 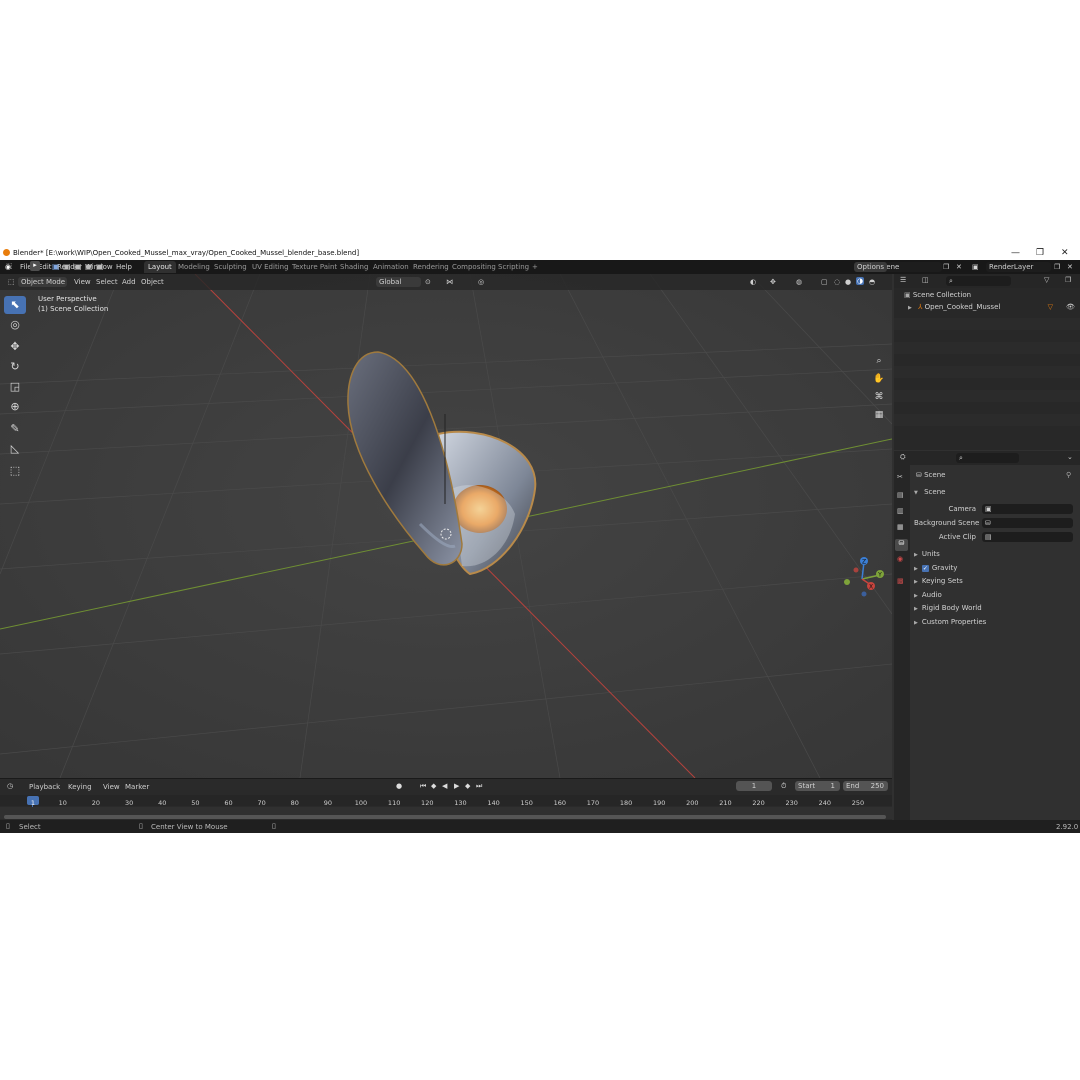 I want to click on overlay-toggle-icon: ◍, so click(x=799, y=282).